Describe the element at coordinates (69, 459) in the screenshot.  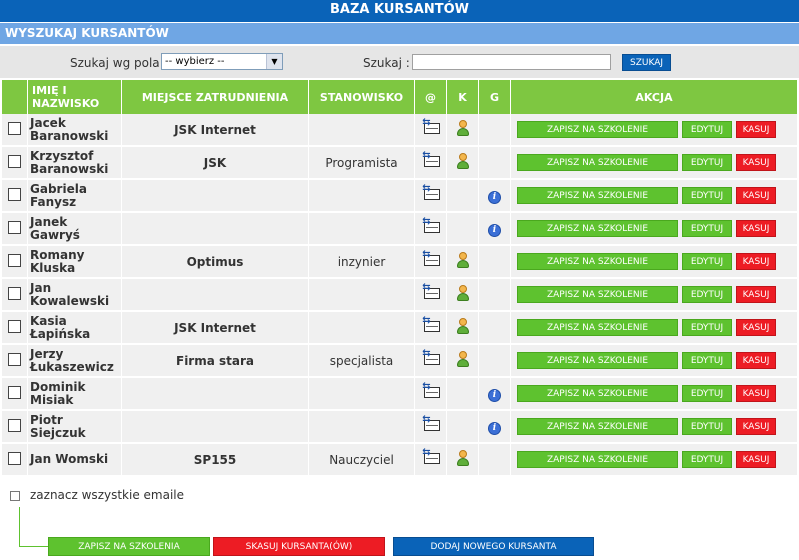
I see `first-name: Jan Womski` at that location.